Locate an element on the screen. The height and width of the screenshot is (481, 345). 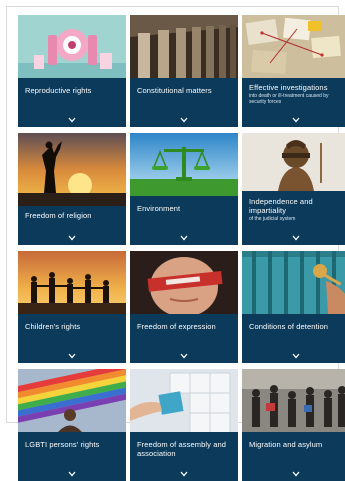
prison-bars-image is located at coordinates (293, 282).